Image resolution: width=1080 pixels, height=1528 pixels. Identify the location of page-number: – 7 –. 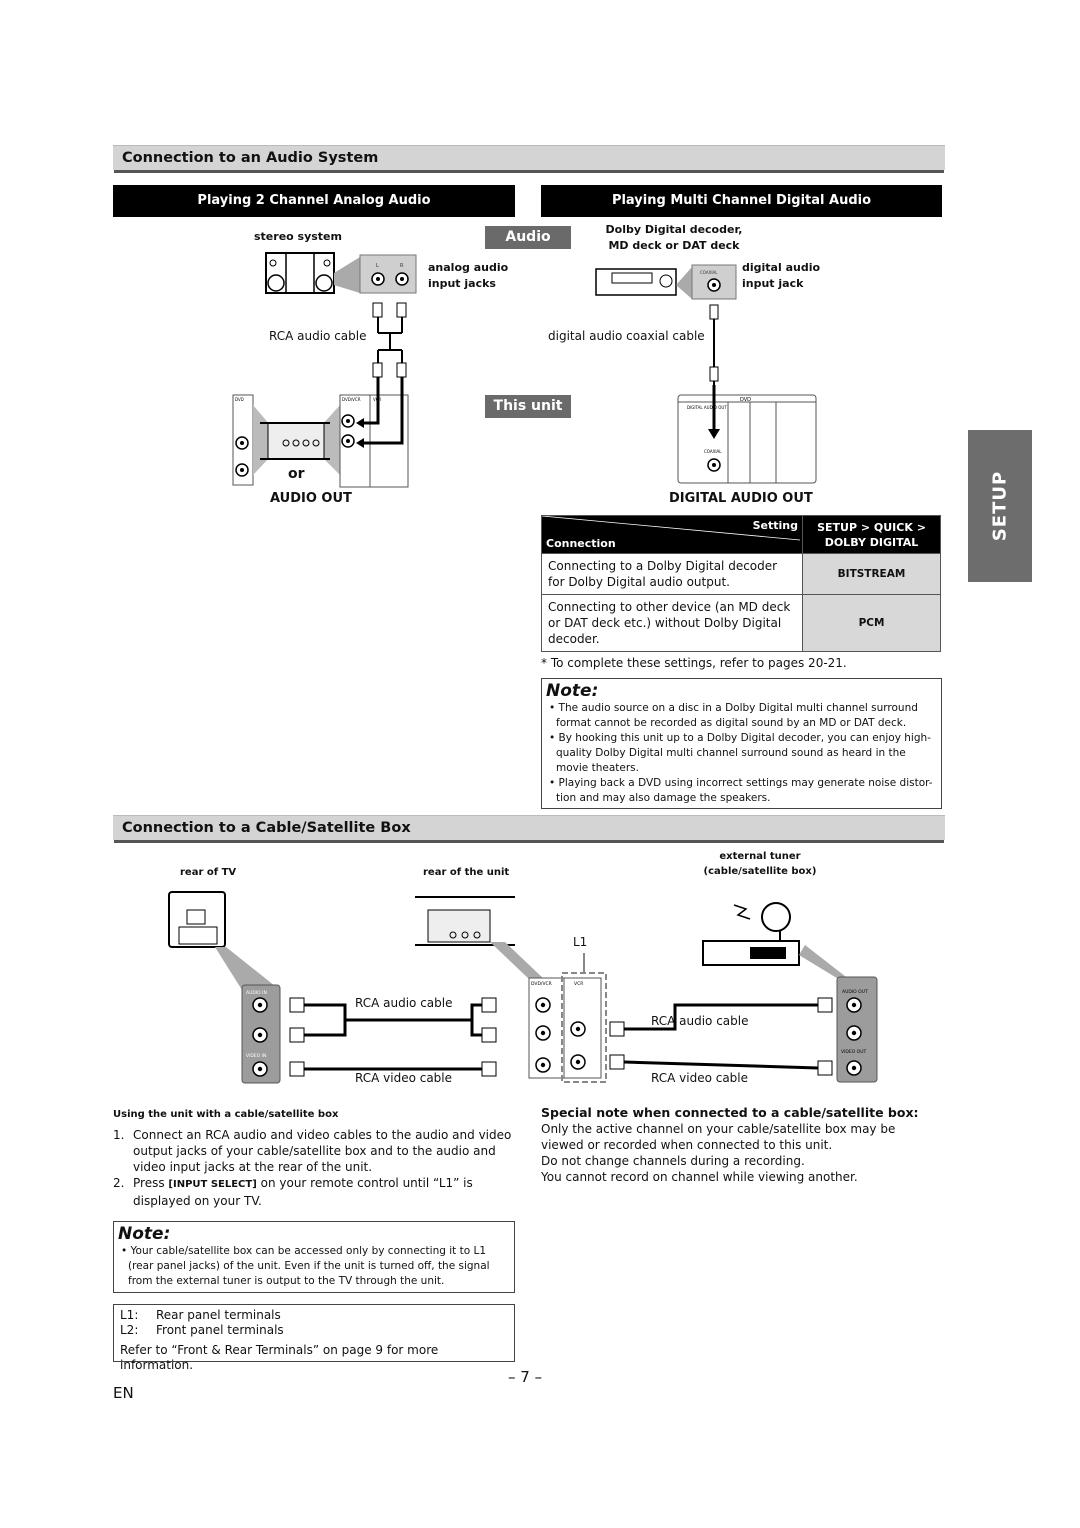
(525, 1377).